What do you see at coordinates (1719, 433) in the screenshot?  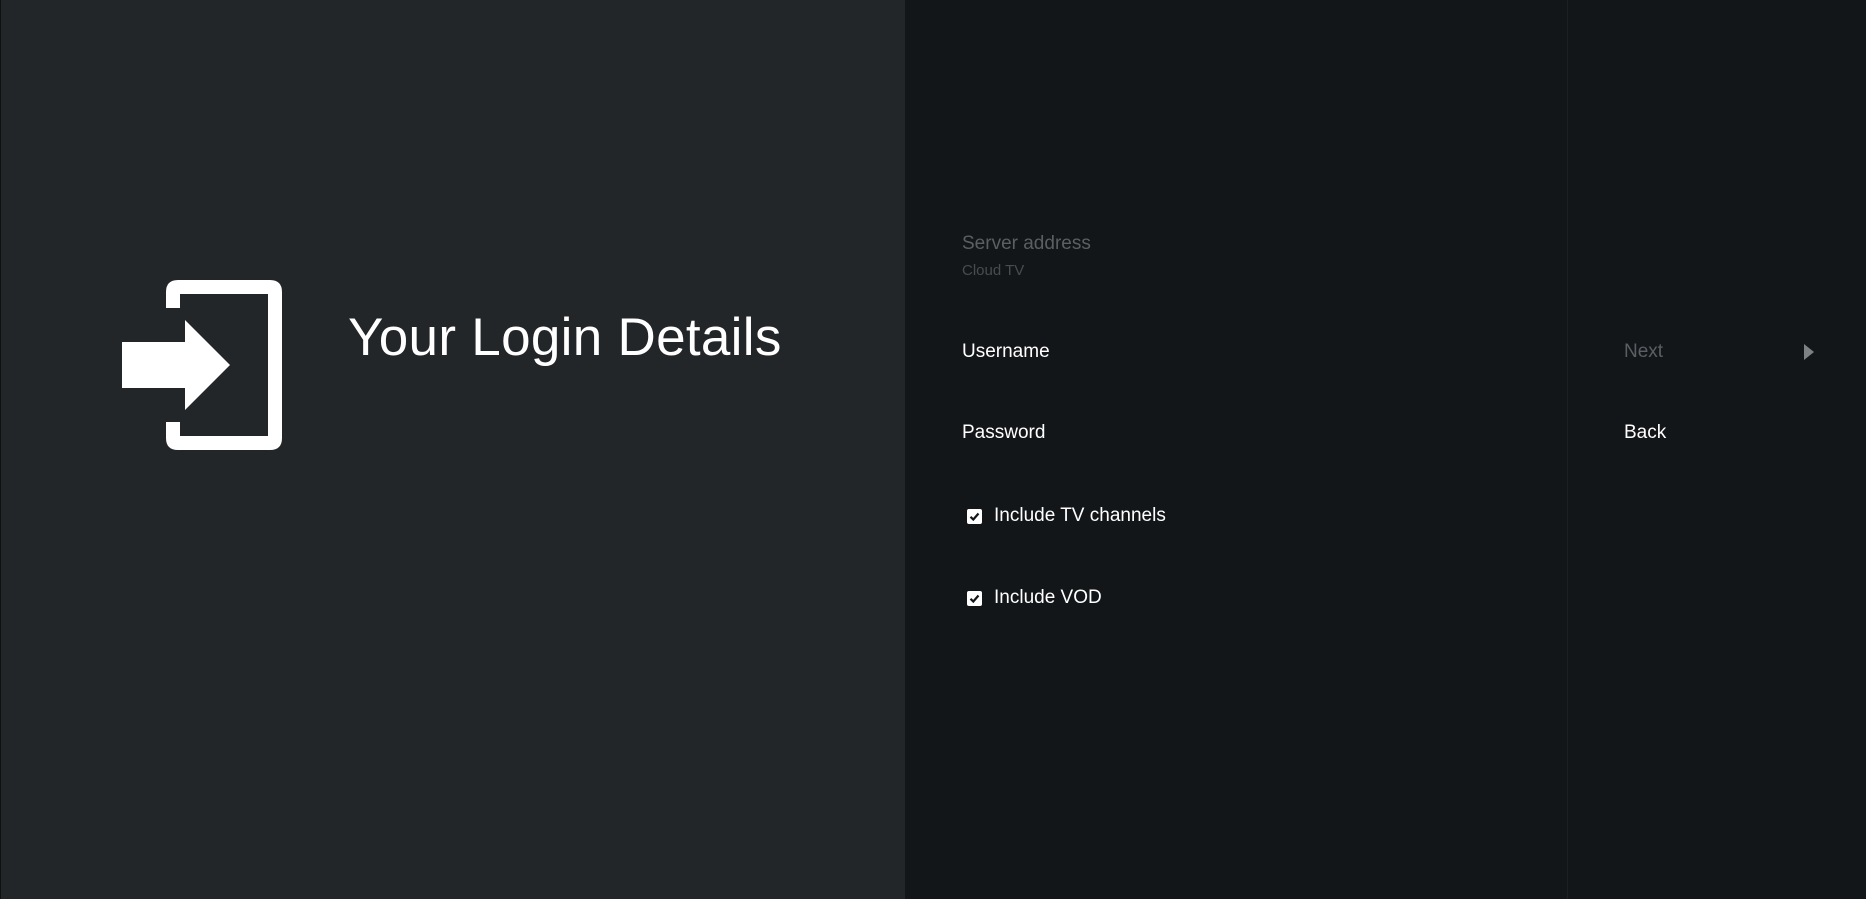 I see `back-button: Back` at bounding box center [1719, 433].